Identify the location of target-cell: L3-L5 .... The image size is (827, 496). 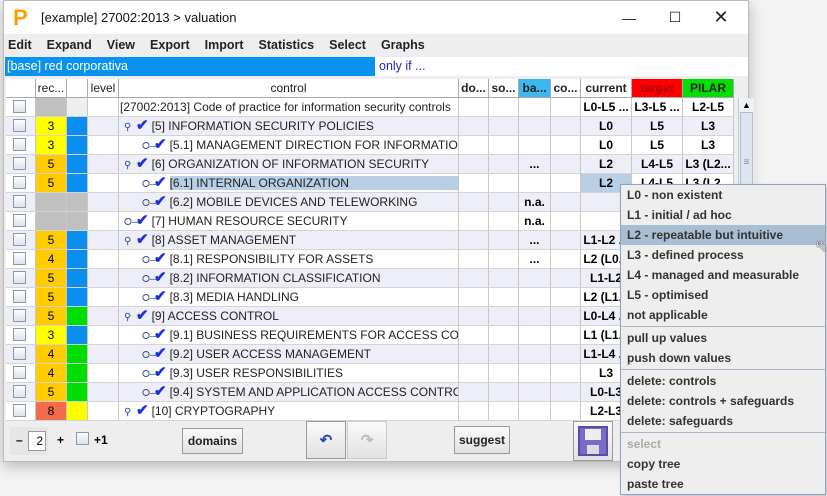
(657, 107).